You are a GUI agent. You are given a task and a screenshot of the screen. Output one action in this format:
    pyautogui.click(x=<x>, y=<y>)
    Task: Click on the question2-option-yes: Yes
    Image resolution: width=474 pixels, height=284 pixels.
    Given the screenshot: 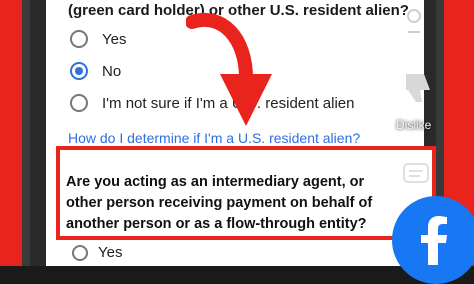 What is the action you would take?
    pyautogui.click(x=97, y=252)
    